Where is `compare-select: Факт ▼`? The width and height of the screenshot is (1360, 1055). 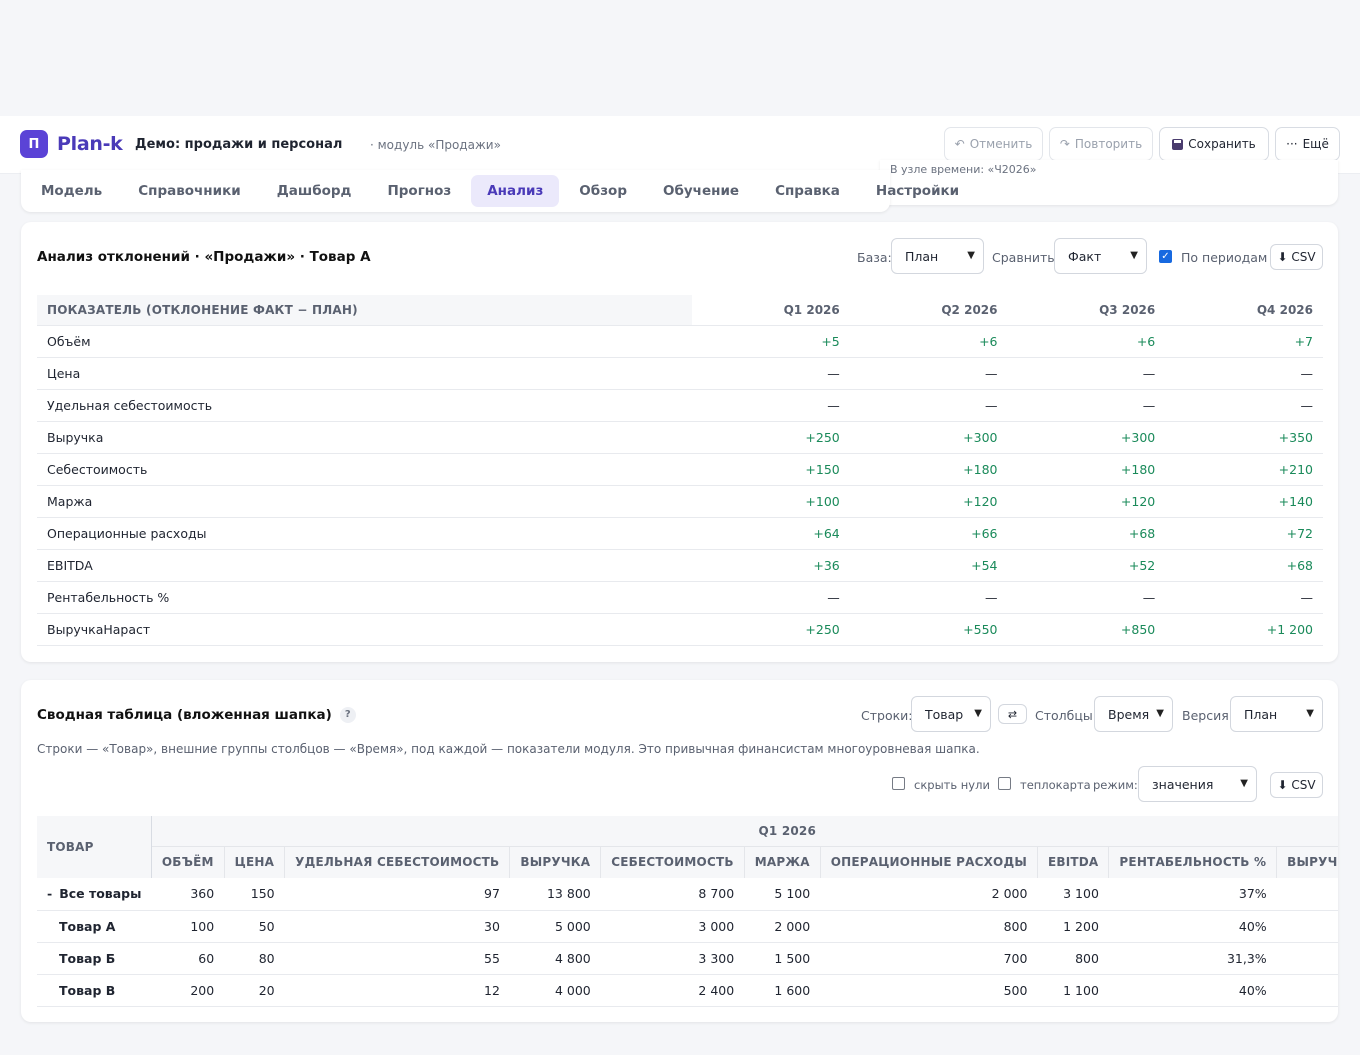
compare-select: Факт ▼ is located at coordinates (1100, 256).